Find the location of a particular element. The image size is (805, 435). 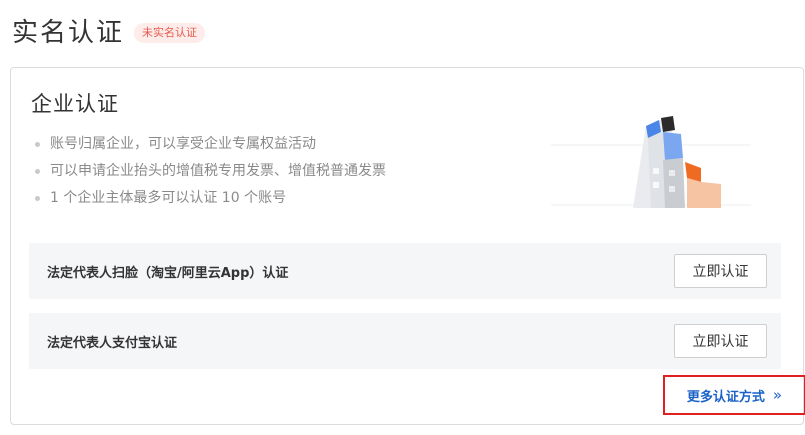

method-label: 法定代表人扫脸（淘宝/阿里云App）认证 is located at coordinates (168, 273).